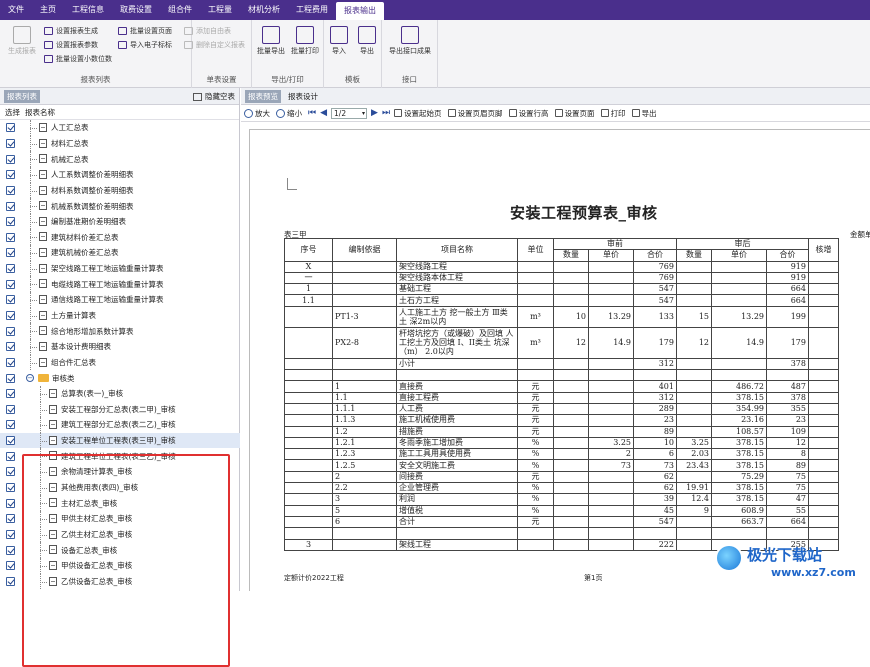 The width and height of the screenshot is (870, 667). What do you see at coordinates (475, 113) in the screenshot?
I see `header-footer-button: 设置页眉页脚` at bounding box center [475, 113].